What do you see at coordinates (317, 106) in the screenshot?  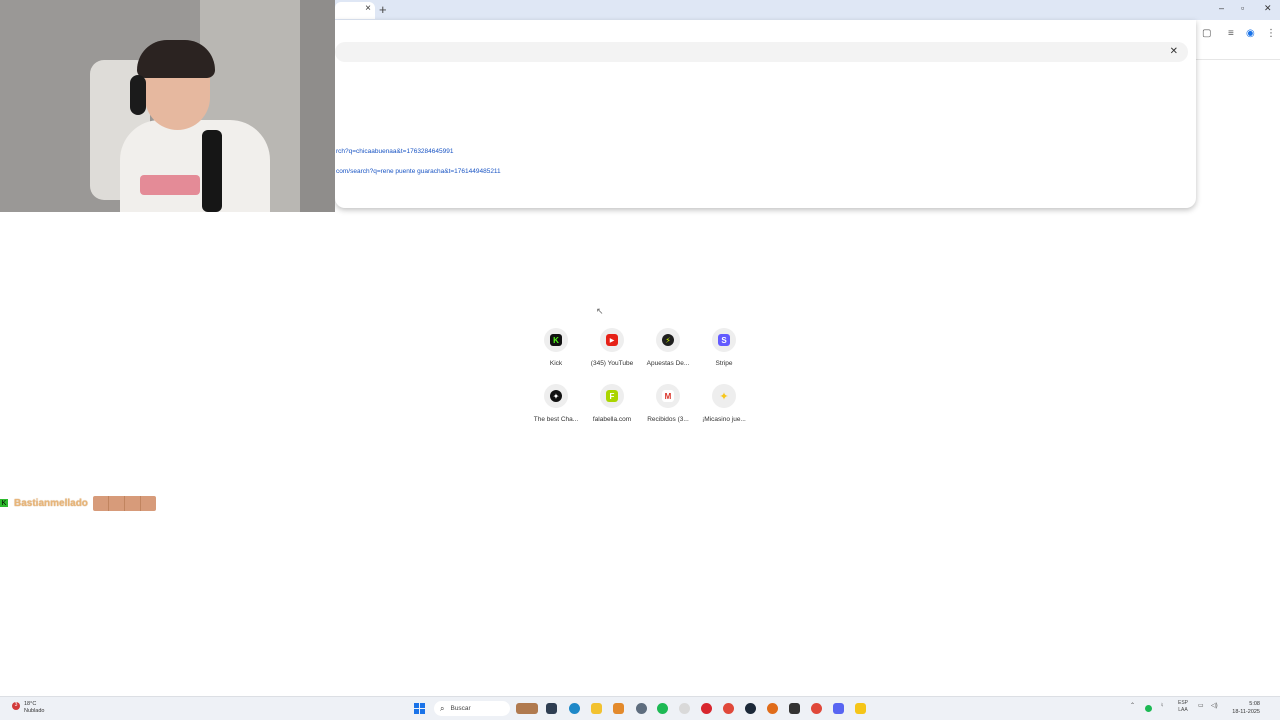 I see `webcam-shadow` at bounding box center [317, 106].